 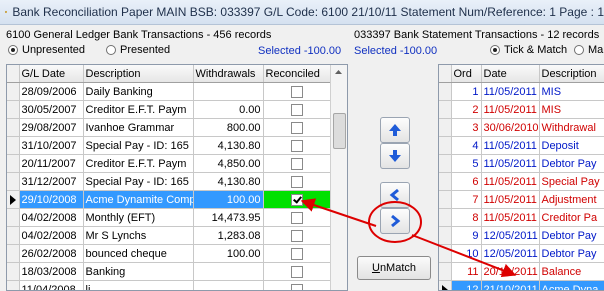 What do you see at coordinates (51, 286) in the screenshot?
I see `cell-gl-date: 11/04/2008` at bounding box center [51, 286].